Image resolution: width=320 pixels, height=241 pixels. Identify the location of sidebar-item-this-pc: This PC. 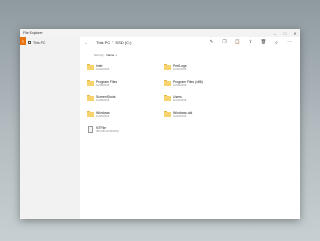
(50, 42).